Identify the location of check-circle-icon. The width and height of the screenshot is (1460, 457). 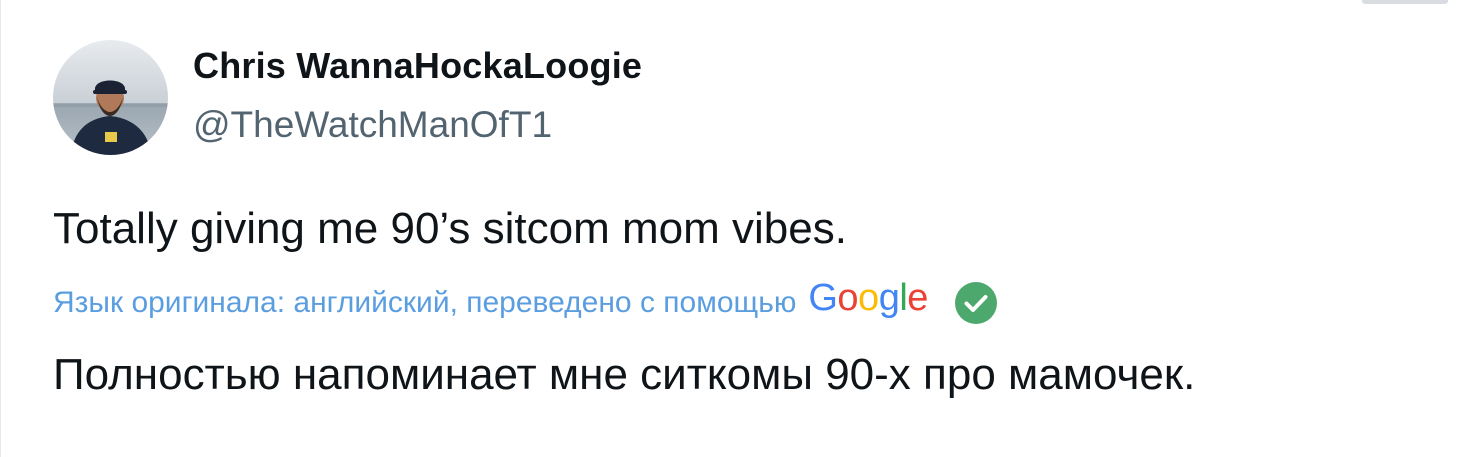
(975, 303).